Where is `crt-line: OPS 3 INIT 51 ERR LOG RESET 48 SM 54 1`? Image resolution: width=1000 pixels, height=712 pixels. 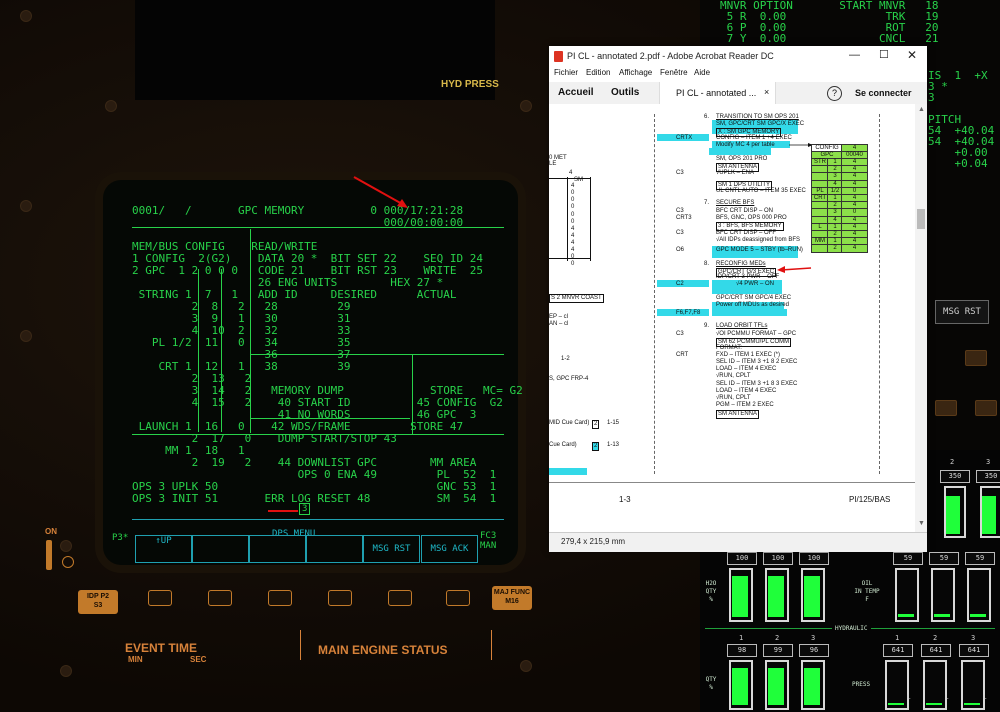
crt-line: OPS 3 INIT 51 ERR LOG RESET 48 SM 54 1 is located at coordinates (314, 498).